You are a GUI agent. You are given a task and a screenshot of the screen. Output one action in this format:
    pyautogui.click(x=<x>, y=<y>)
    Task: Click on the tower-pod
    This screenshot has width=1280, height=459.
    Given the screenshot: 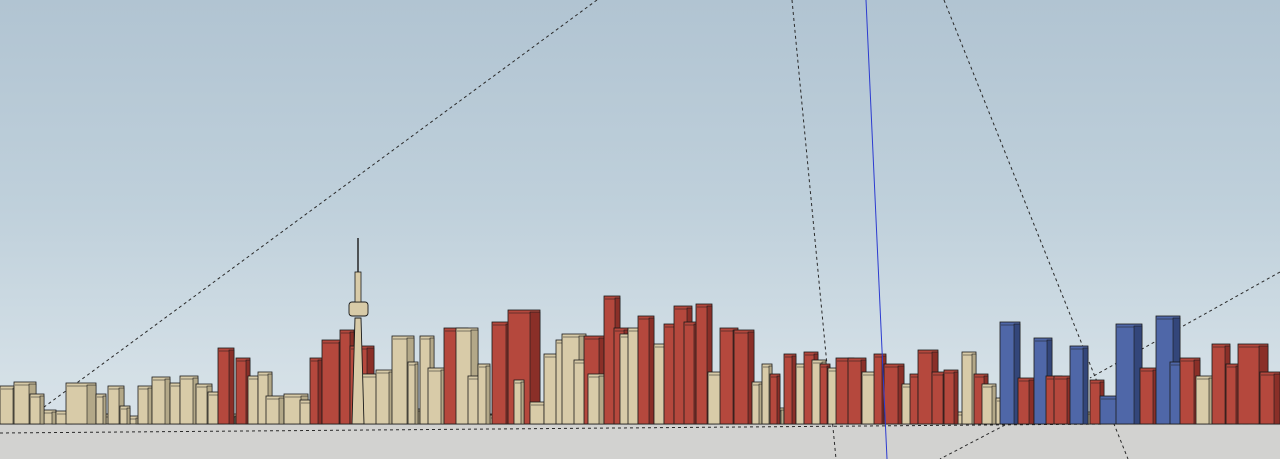 What is the action you would take?
    pyautogui.click(x=358, y=309)
    